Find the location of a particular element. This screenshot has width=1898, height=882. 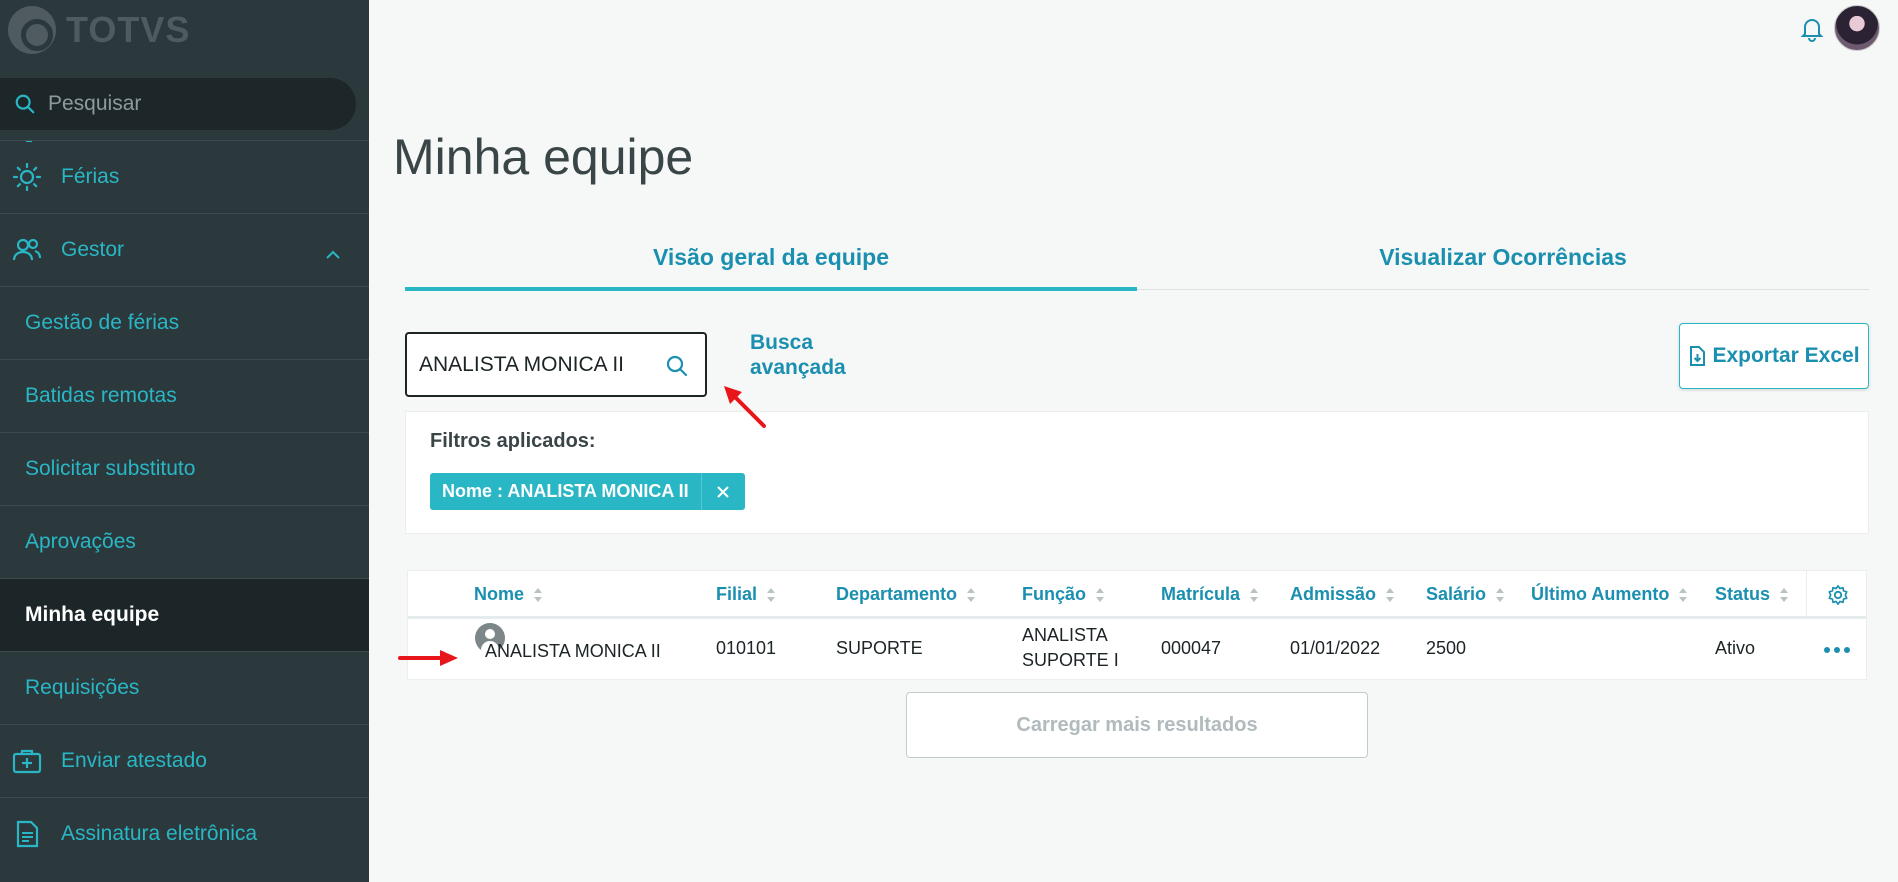

column-header-nome: Nome is located at coordinates (508, 594).